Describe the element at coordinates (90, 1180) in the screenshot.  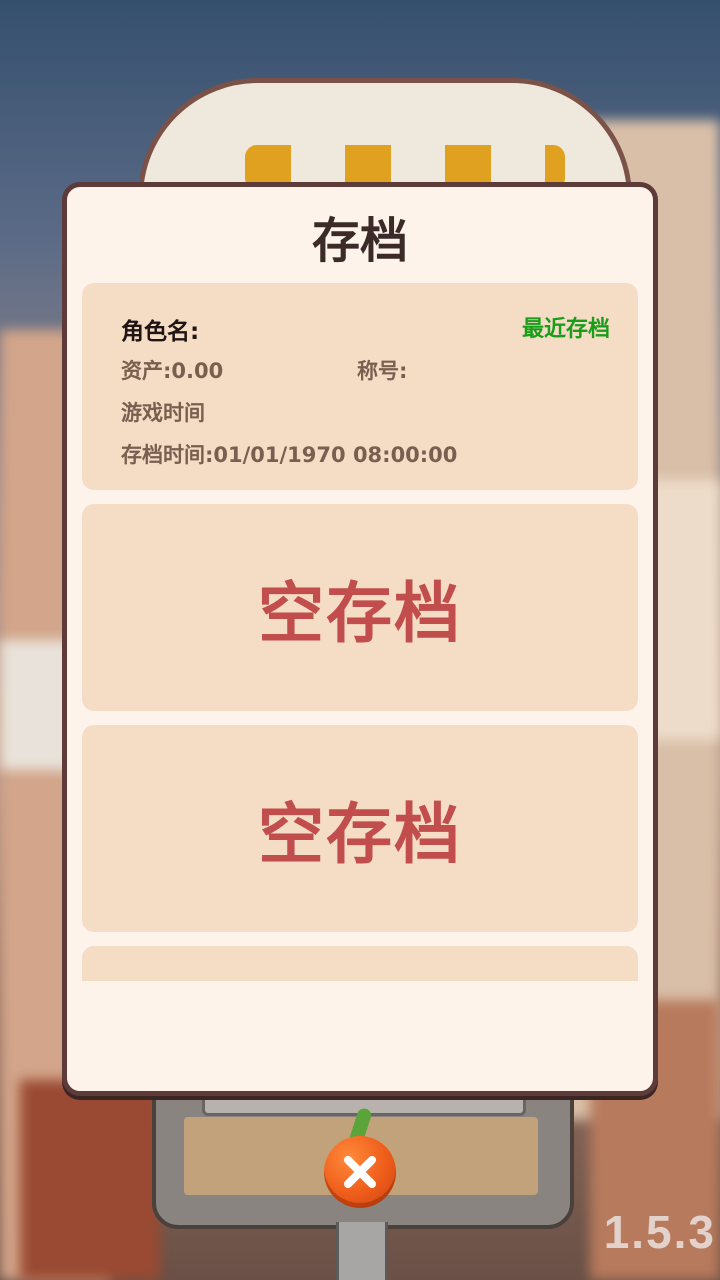
I see `background-roof-left` at that location.